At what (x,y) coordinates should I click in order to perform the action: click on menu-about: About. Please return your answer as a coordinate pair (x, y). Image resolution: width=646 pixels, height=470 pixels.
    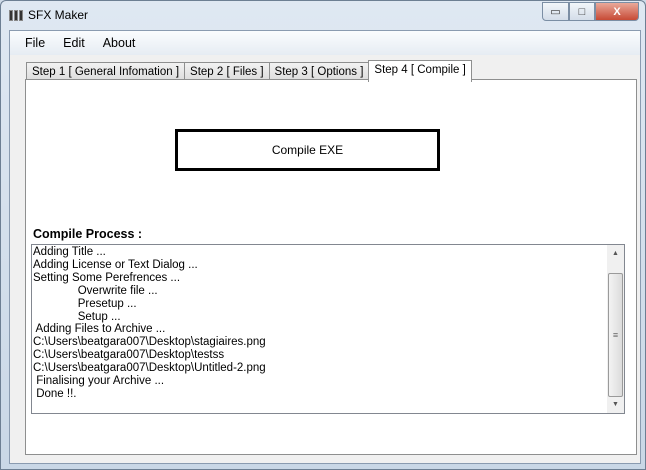
    Looking at the image, I should click on (119, 43).